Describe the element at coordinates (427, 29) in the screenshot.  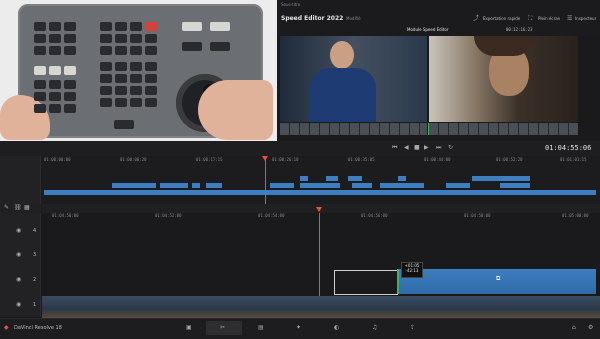
I see `viewer-mode-select: Module Speed Editor` at that location.